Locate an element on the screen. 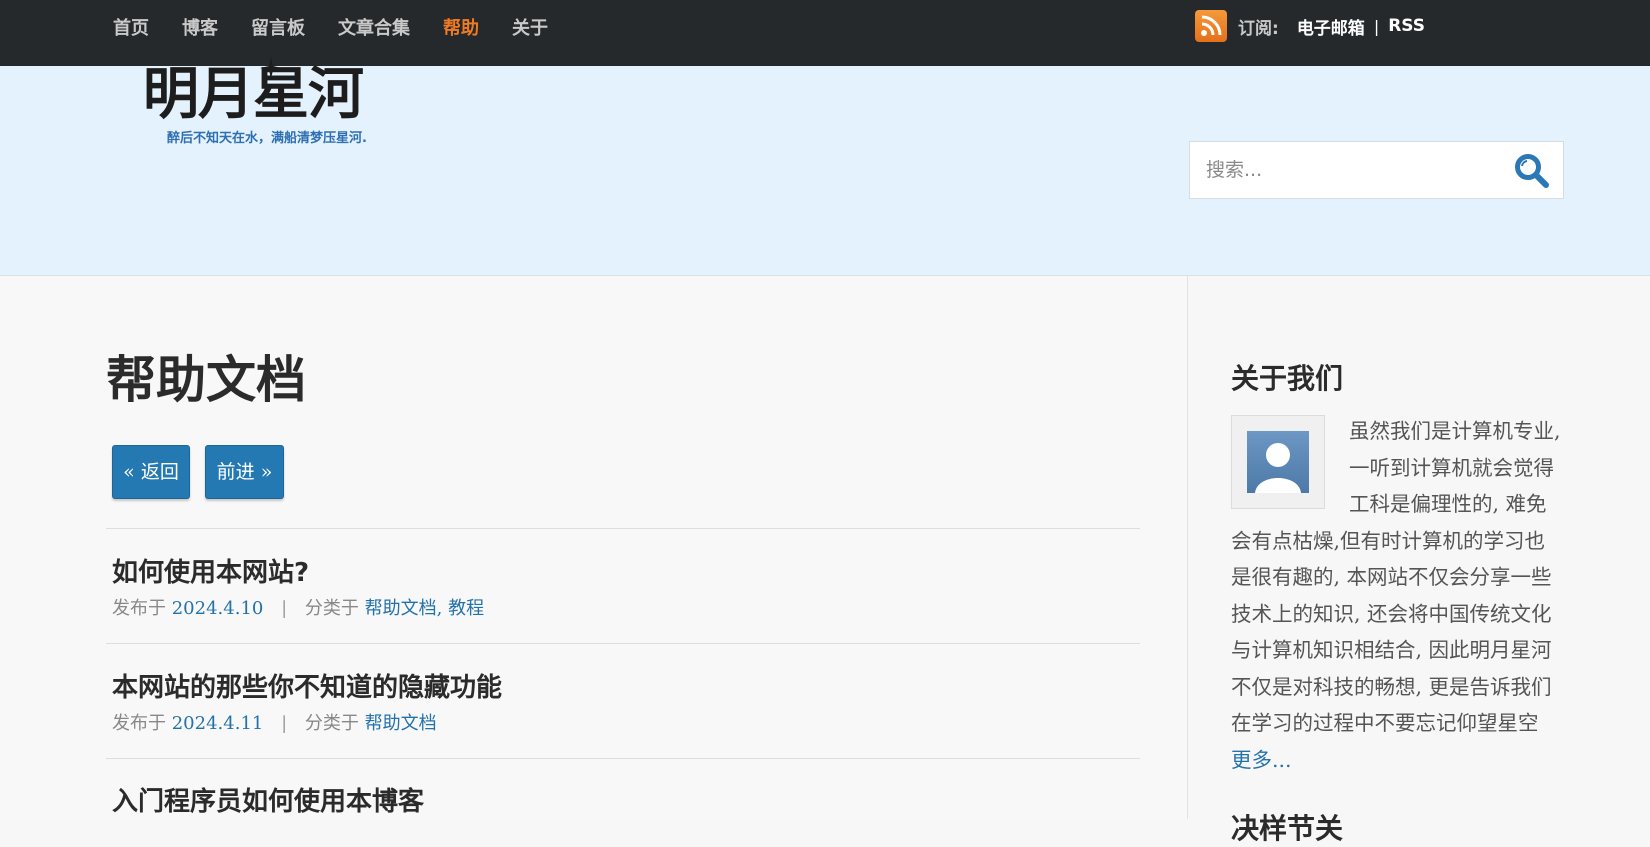 This screenshot has height=847, width=1650. post-title-3: 入门程序员如何使用本博客 is located at coordinates (268, 799).